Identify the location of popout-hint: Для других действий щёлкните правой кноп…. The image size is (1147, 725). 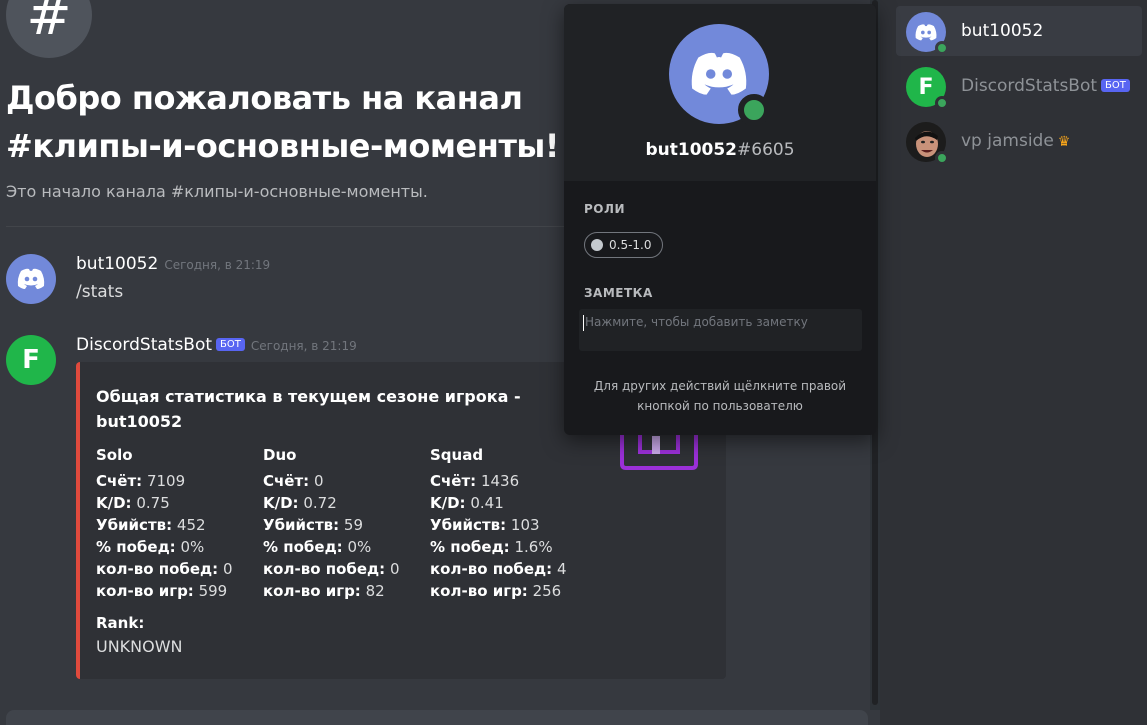
(720, 396).